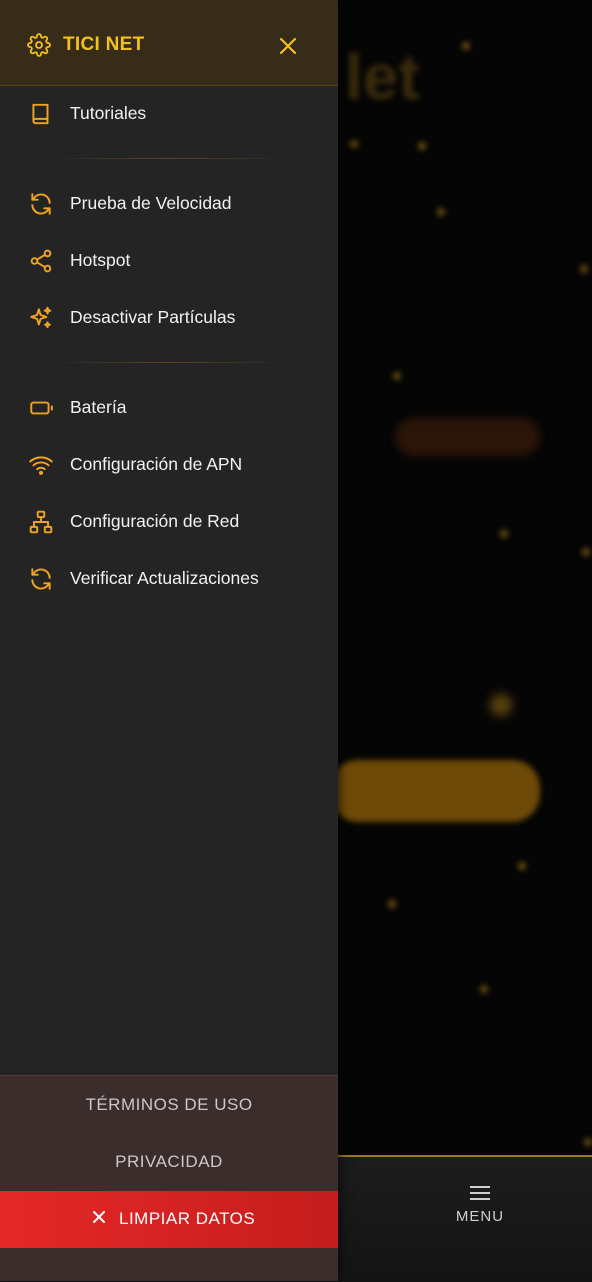 The height and width of the screenshot is (1282, 592). What do you see at coordinates (41, 465) in the screenshot?
I see `wifi-icon` at bounding box center [41, 465].